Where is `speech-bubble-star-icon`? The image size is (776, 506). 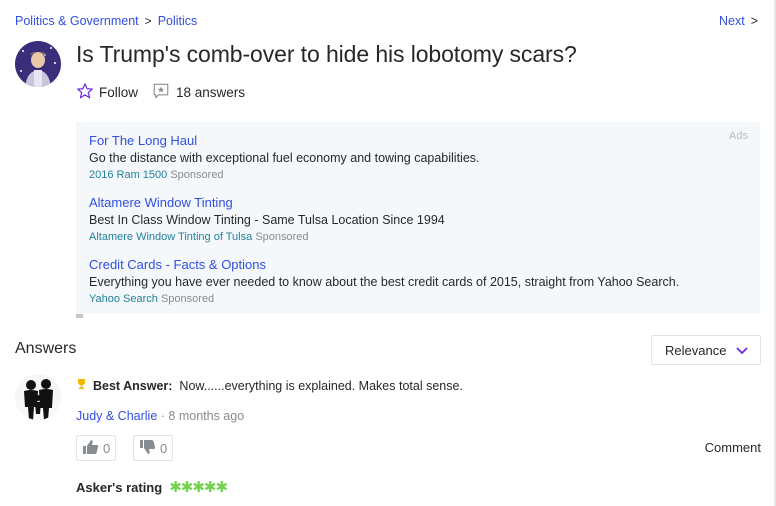 speech-bubble-star-icon is located at coordinates (161, 92).